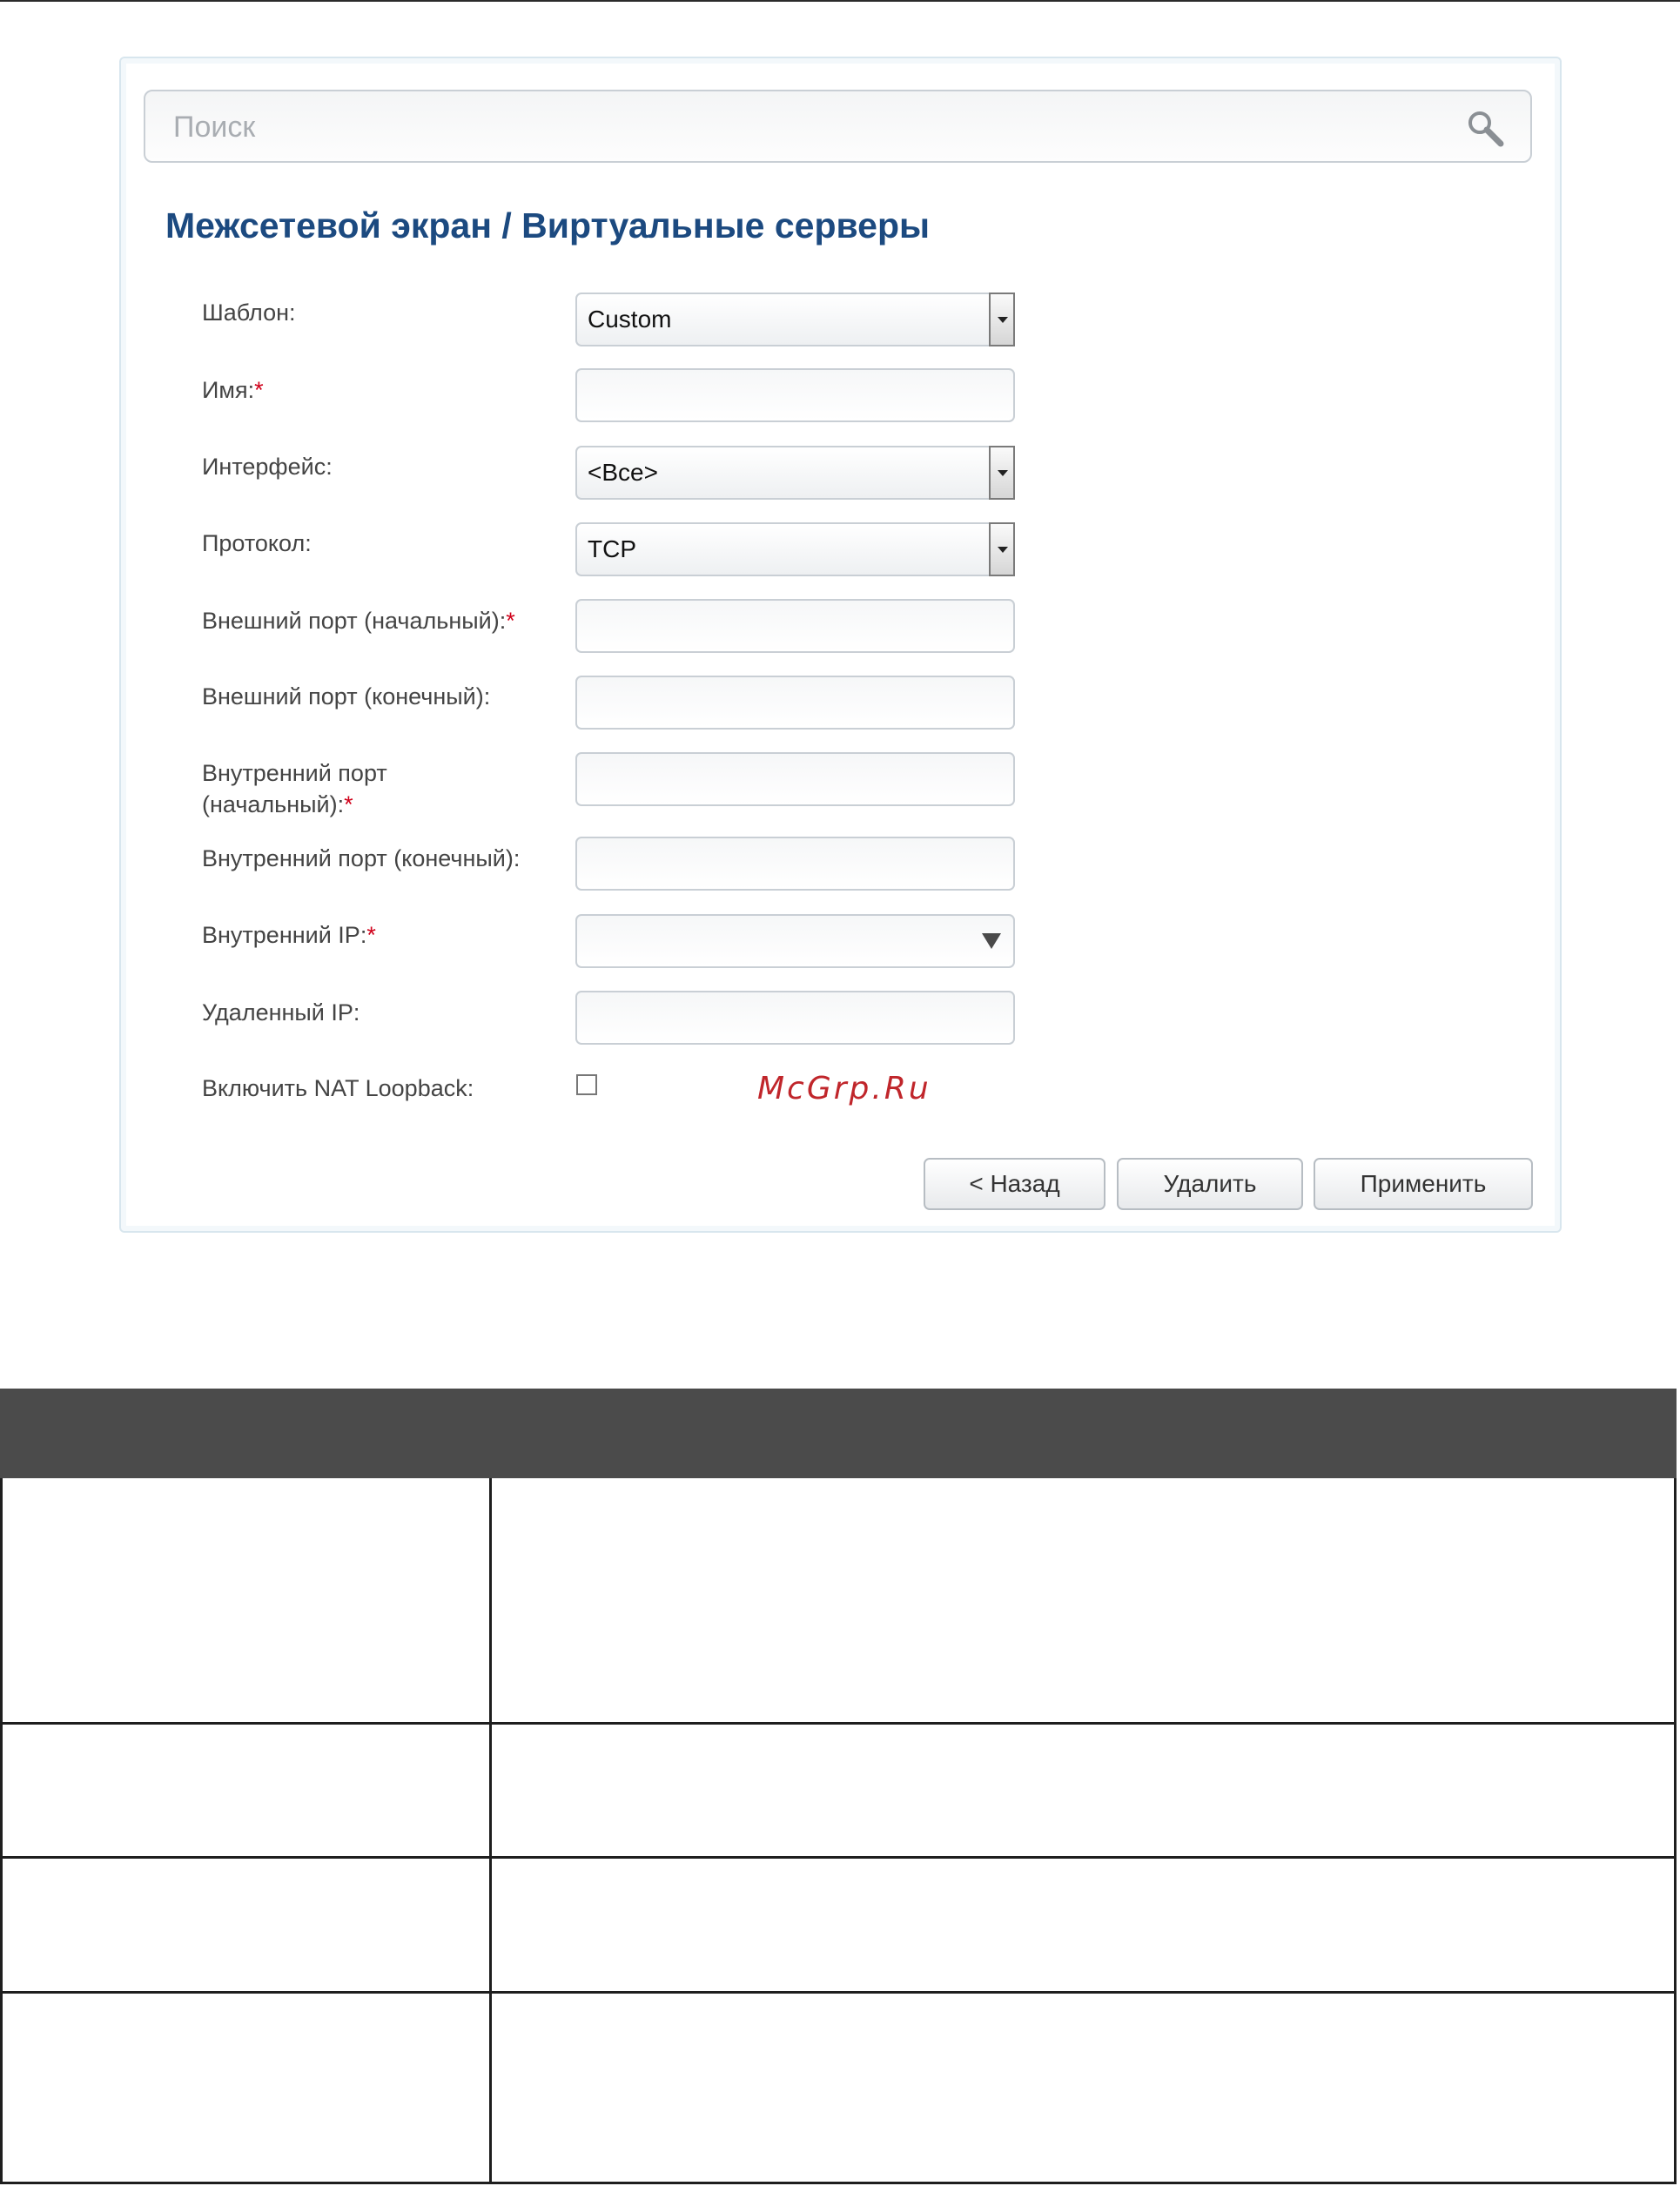 Image resolution: width=1680 pixels, height=2186 pixels. I want to click on ext-port-start-field, so click(795, 626).